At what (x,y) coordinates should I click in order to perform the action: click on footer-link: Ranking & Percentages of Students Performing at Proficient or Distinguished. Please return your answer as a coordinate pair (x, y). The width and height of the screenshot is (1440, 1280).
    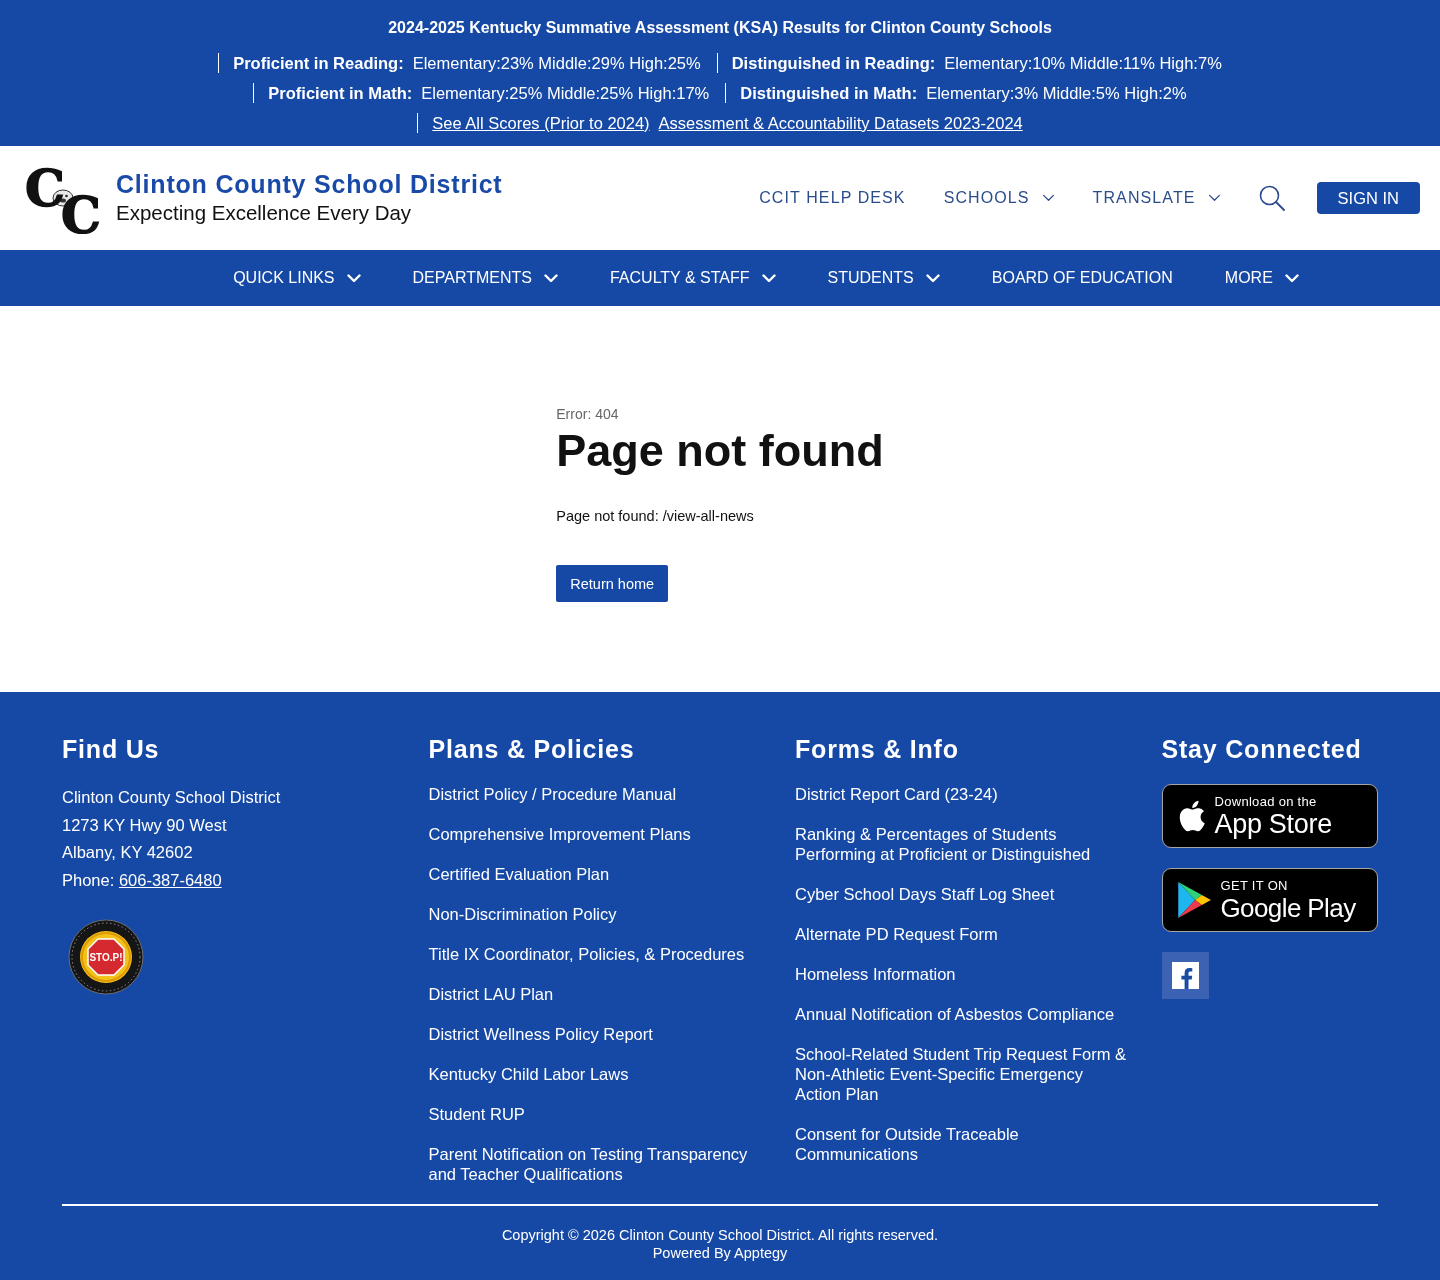
    Looking at the image, I should click on (962, 844).